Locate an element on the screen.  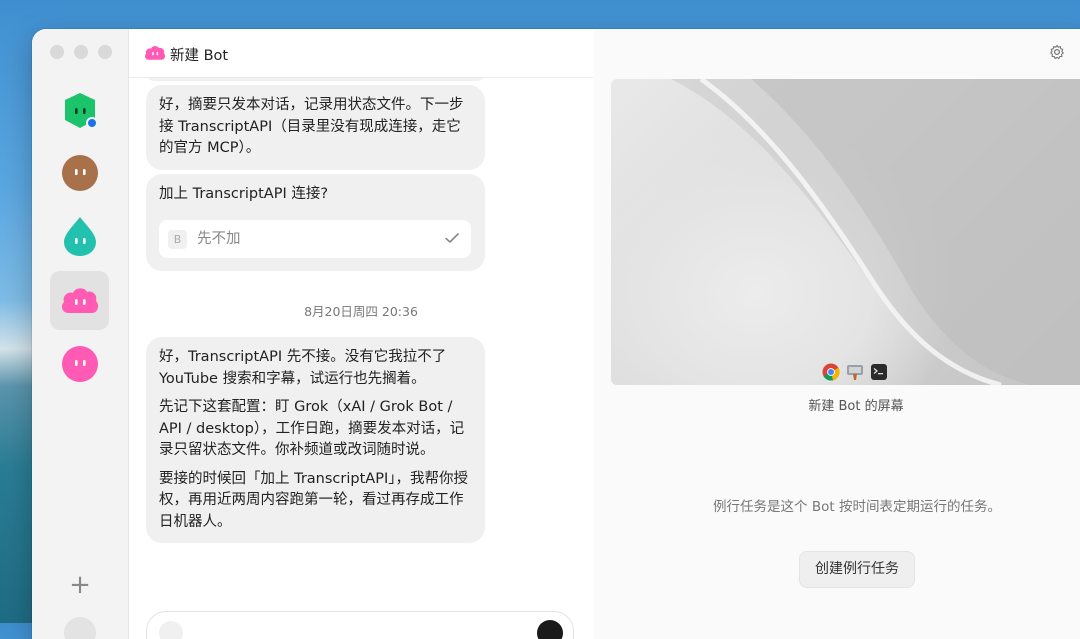
sidebar-bot-green is located at coordinates (79, 110).